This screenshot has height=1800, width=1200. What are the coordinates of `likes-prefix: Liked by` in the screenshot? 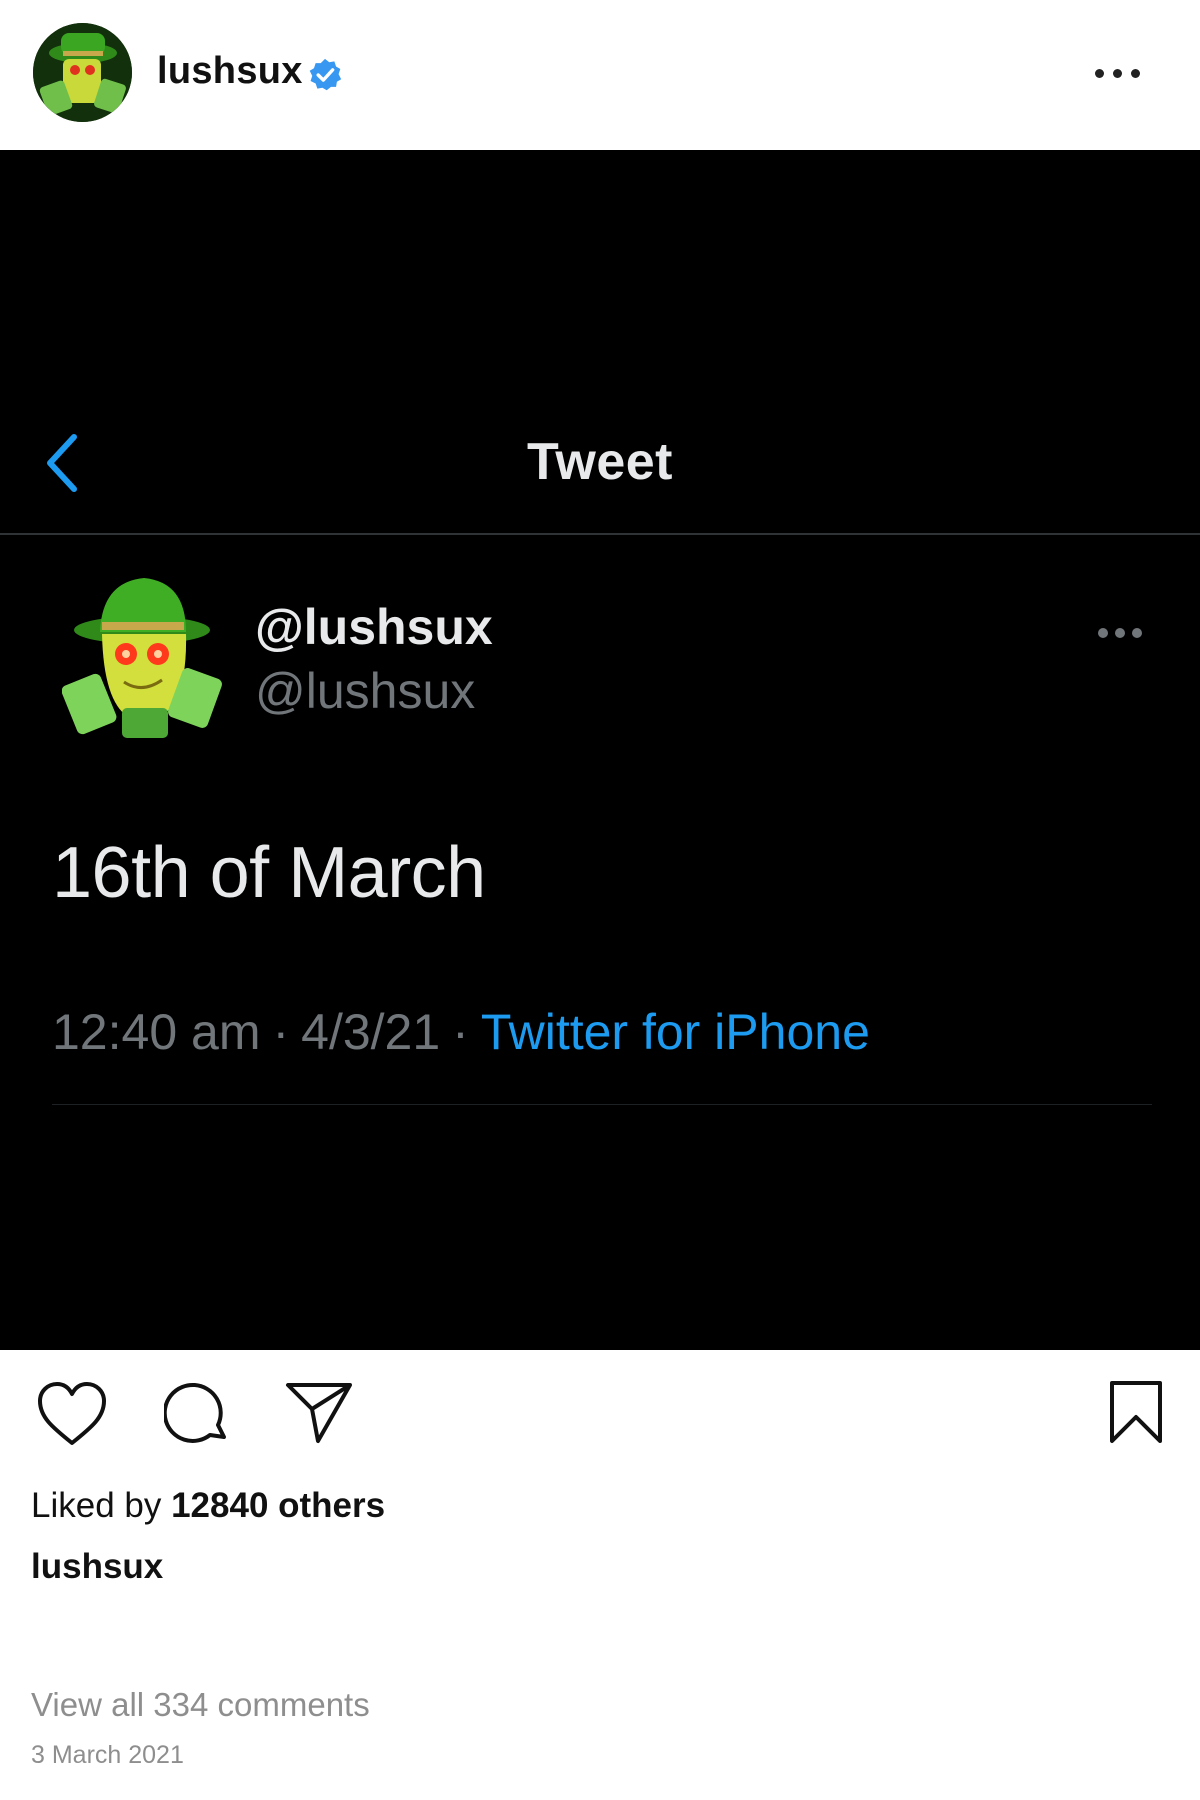 It's located at (101, 1505).